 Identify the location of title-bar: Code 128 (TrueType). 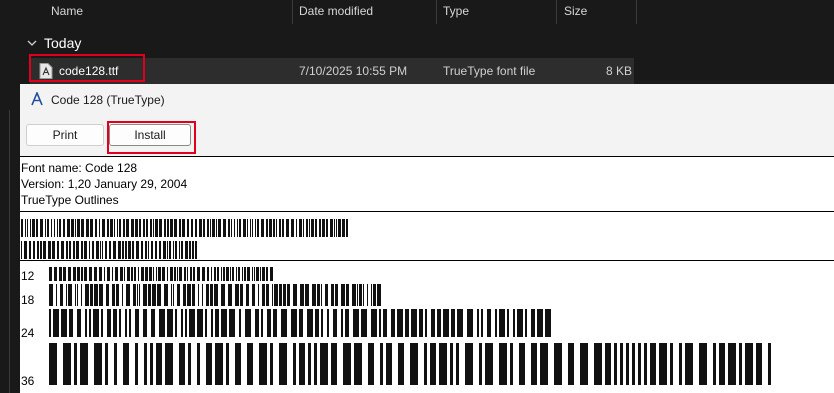
(427, 99).